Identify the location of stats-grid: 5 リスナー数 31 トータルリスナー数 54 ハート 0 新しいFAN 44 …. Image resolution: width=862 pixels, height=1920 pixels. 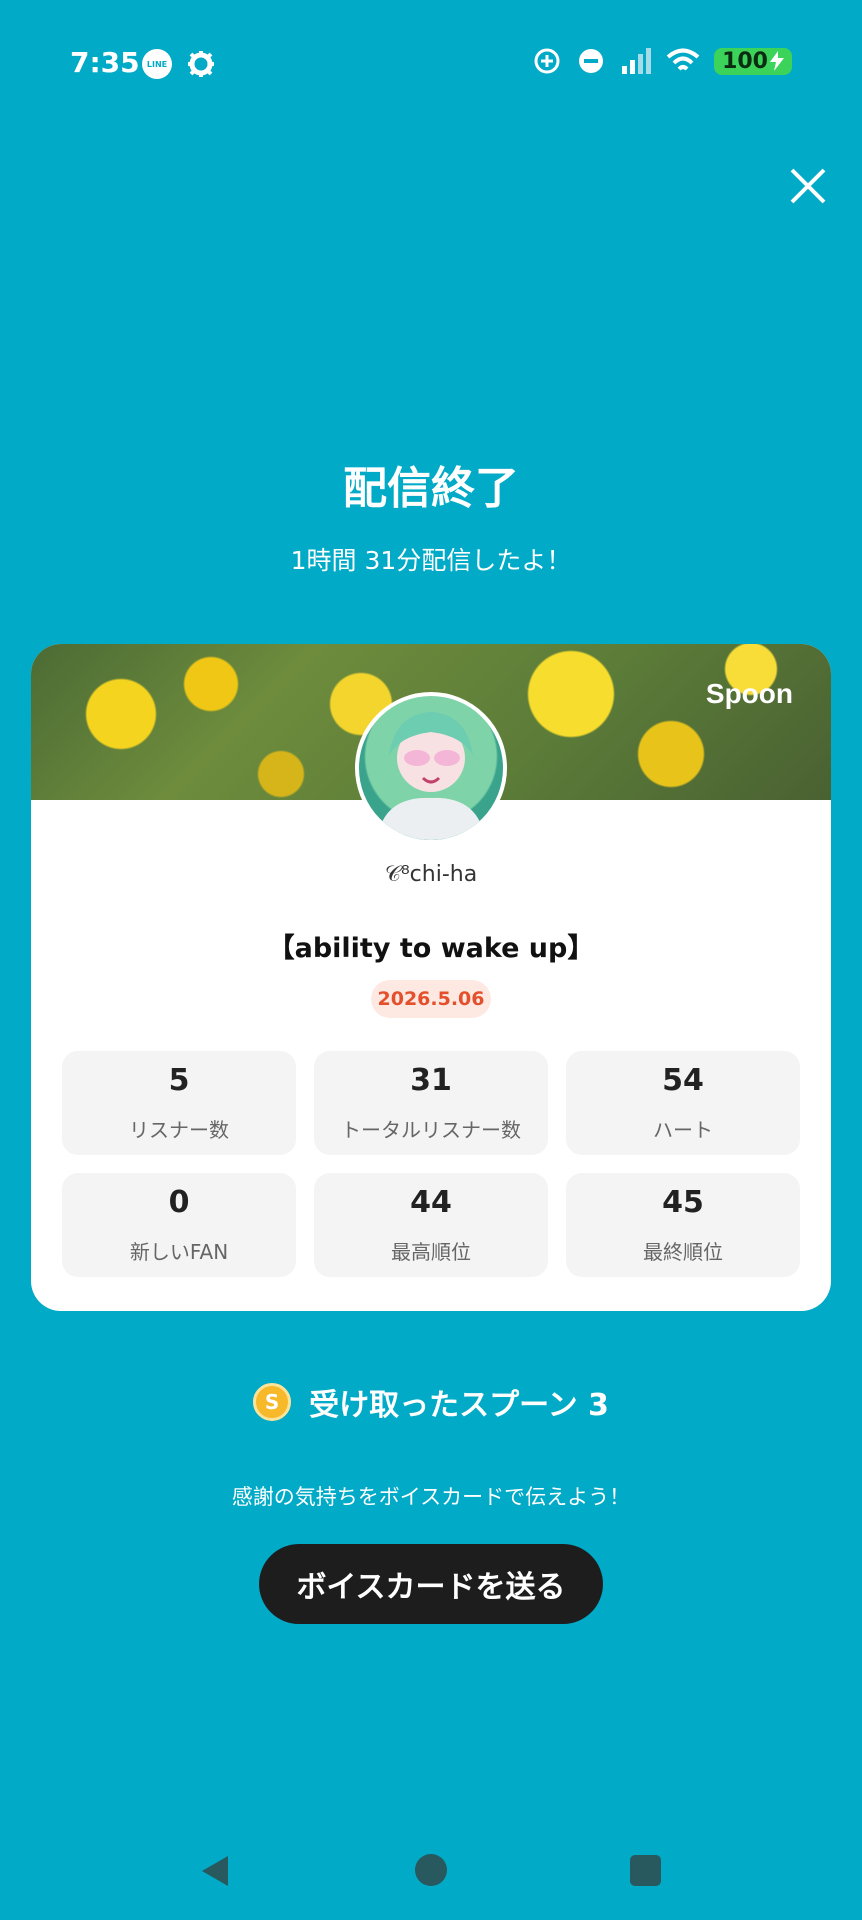
(431, 1164).